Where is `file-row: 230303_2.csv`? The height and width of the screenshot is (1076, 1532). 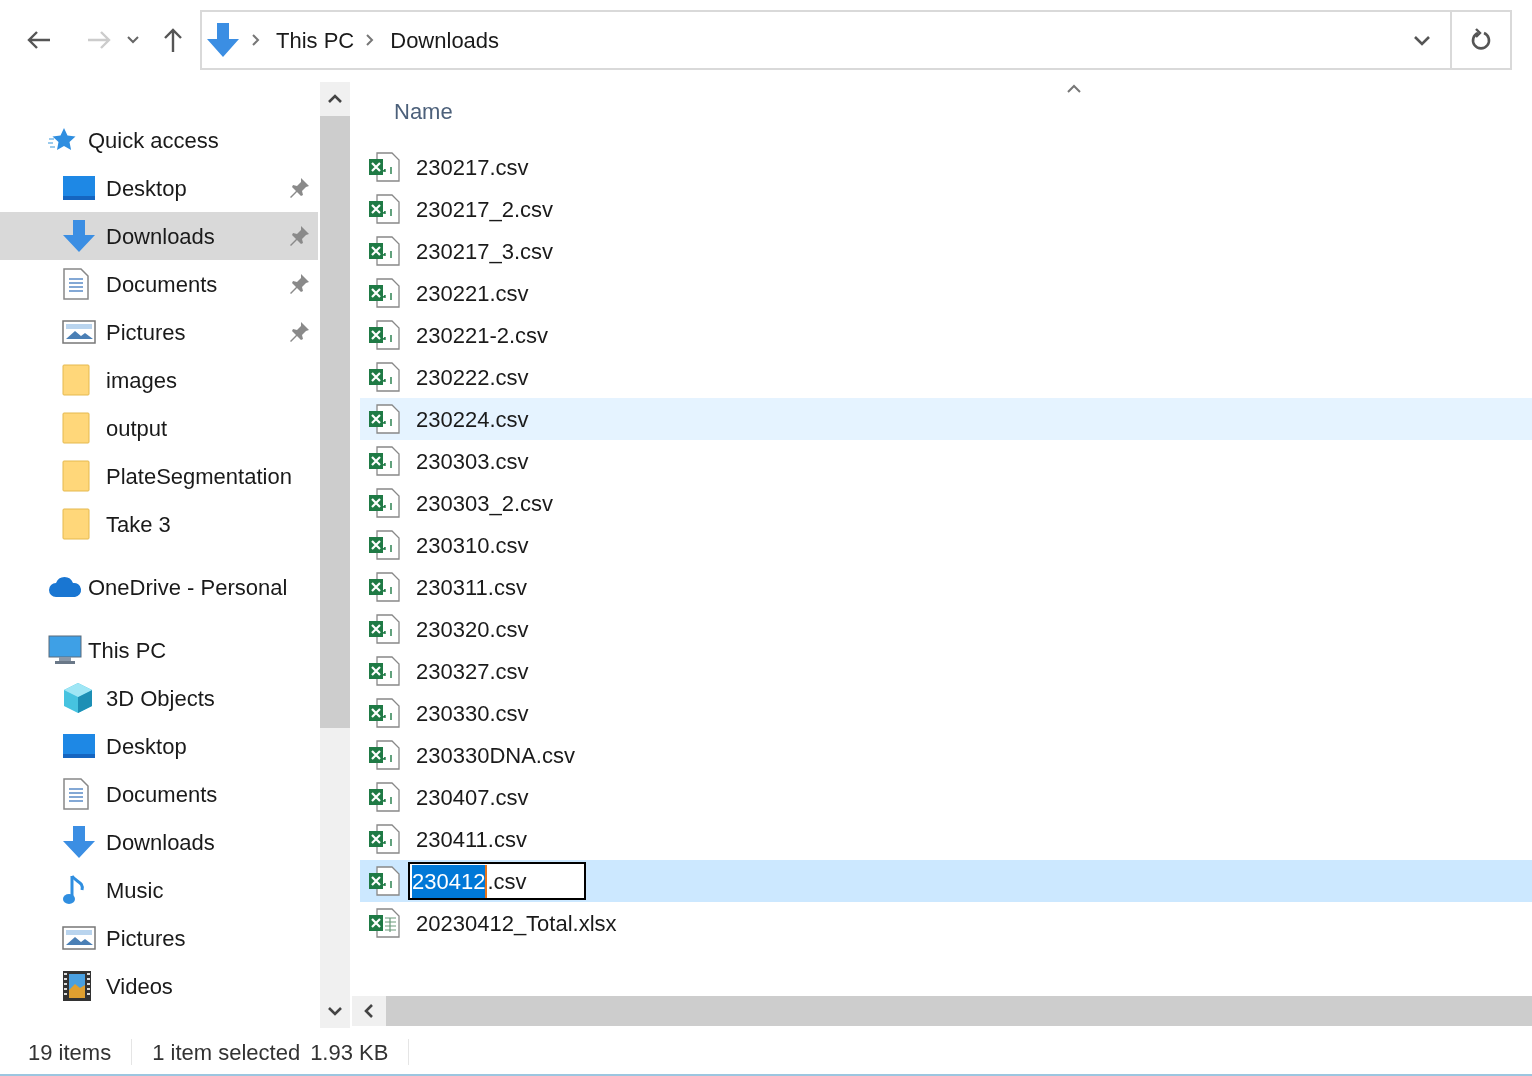 file-row: 230303_2.csv is located at coordinates (946, 503).